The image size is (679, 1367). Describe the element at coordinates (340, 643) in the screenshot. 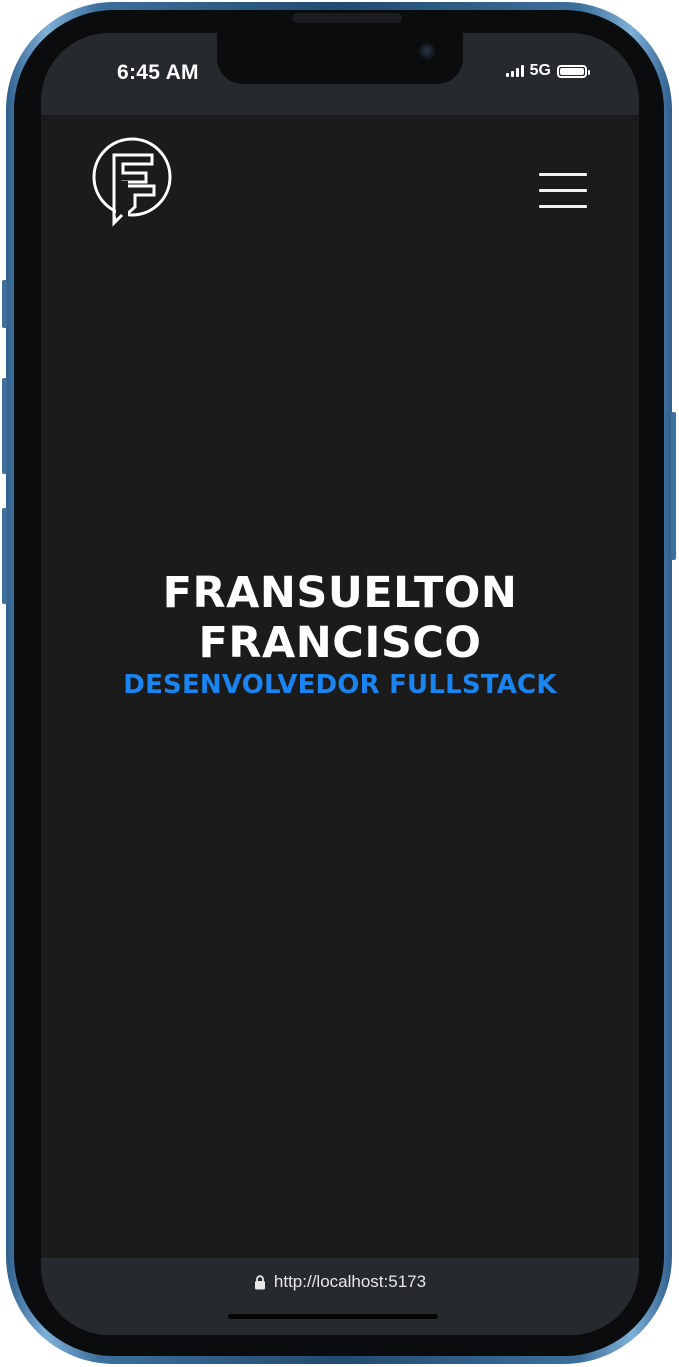

I see `hero-name-line2: FRANCISCO` at that location.